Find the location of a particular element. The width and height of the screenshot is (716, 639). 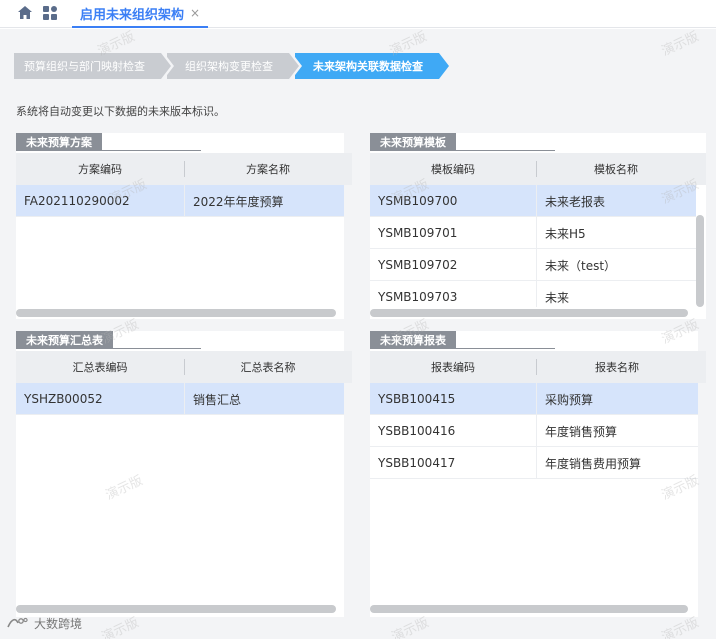

step-future-data-check: 未来架构关联数据检查 is located at coordinates (373, 66).